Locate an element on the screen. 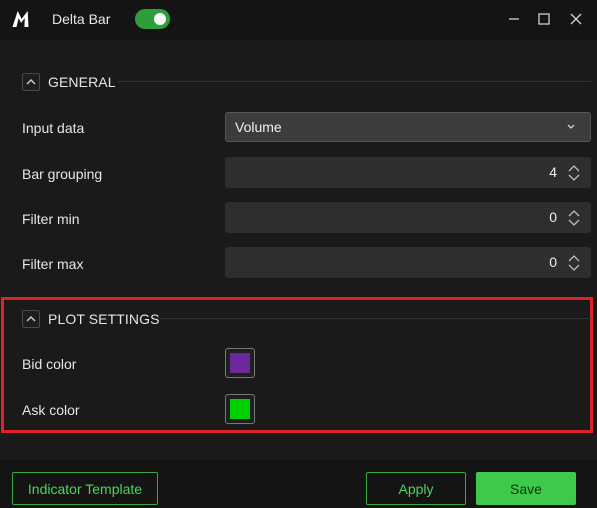  collapse-general-button is located at coordinates (31, 82).